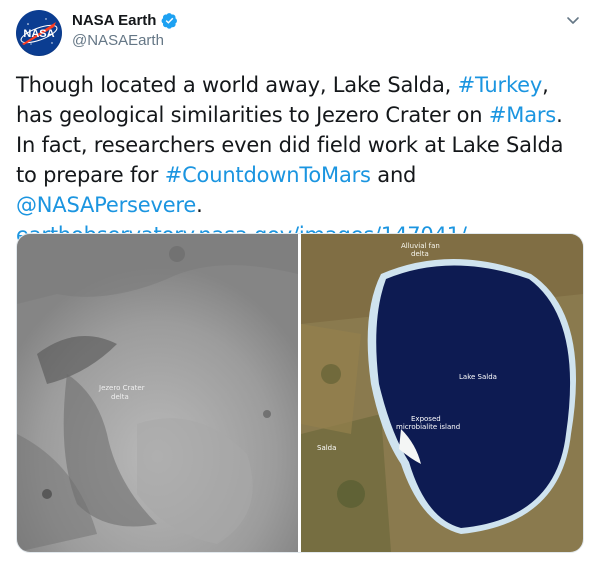  I want to click on svg-text: NASA, so click(38, 34).